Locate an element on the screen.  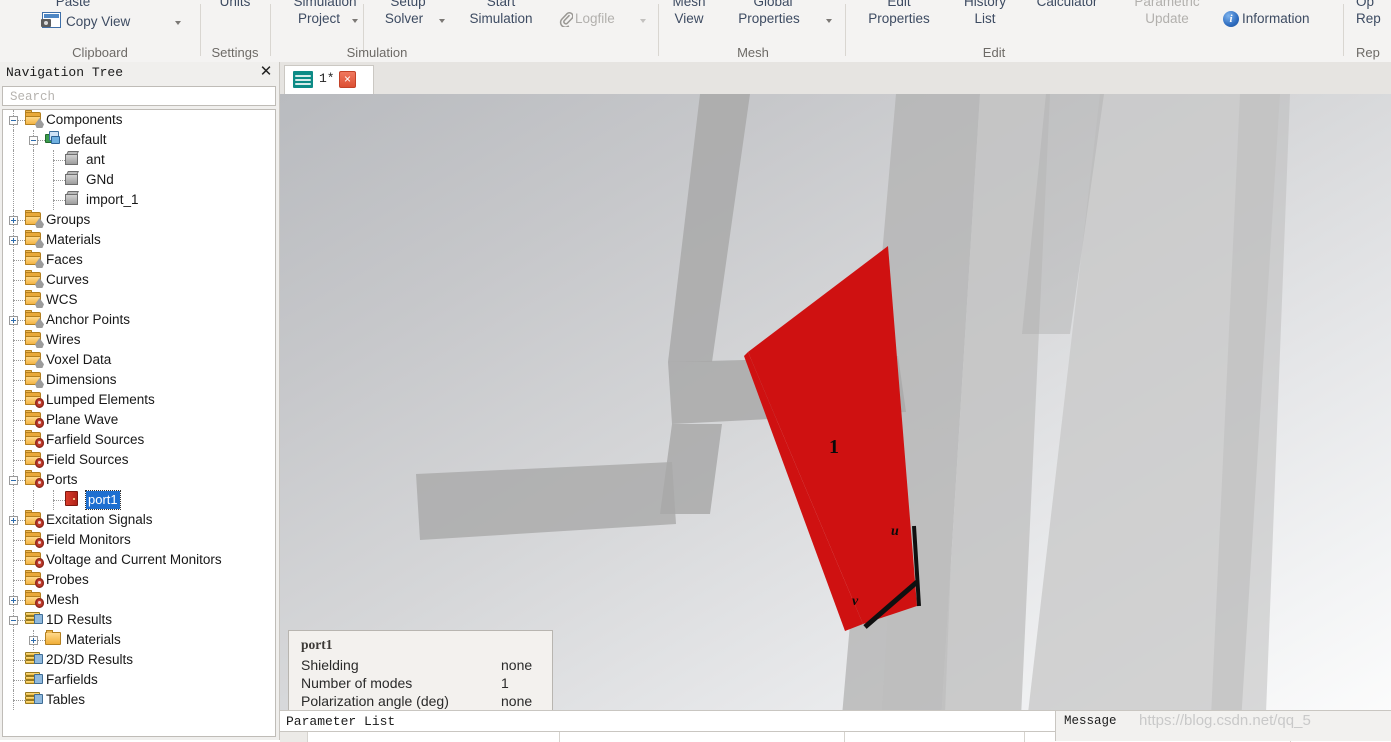
setup-solver-line1: Setup is located at coordinates (408, 4).